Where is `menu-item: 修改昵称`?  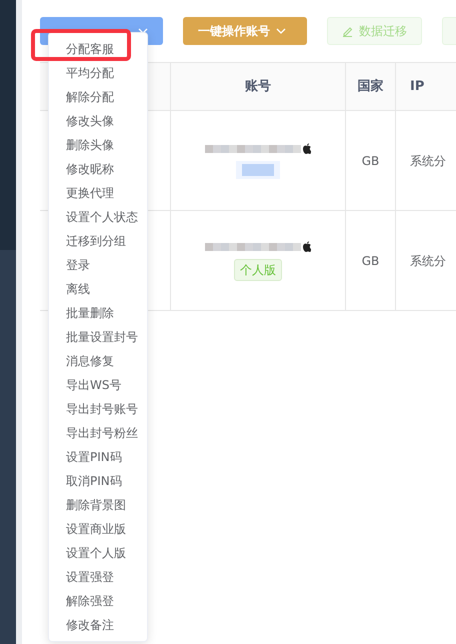 menu-item: 修改昵称 is located at coordinates (90, 169).